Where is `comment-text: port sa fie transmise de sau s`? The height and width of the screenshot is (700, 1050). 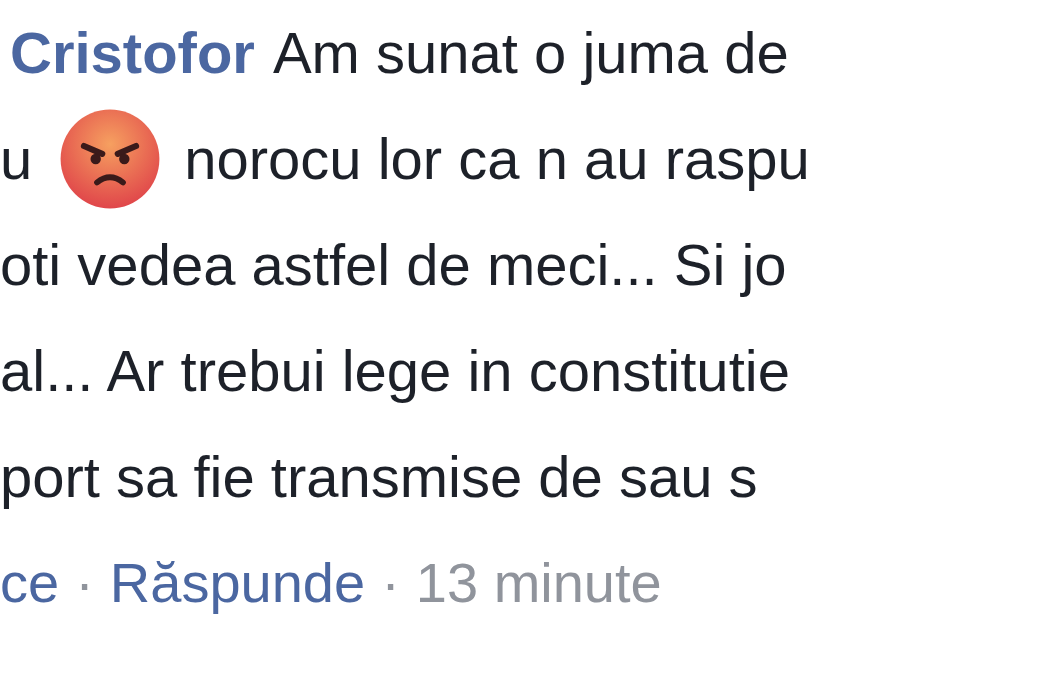 comment-text: port sa fie transmise de sau s is located at coordinates (379, 477).